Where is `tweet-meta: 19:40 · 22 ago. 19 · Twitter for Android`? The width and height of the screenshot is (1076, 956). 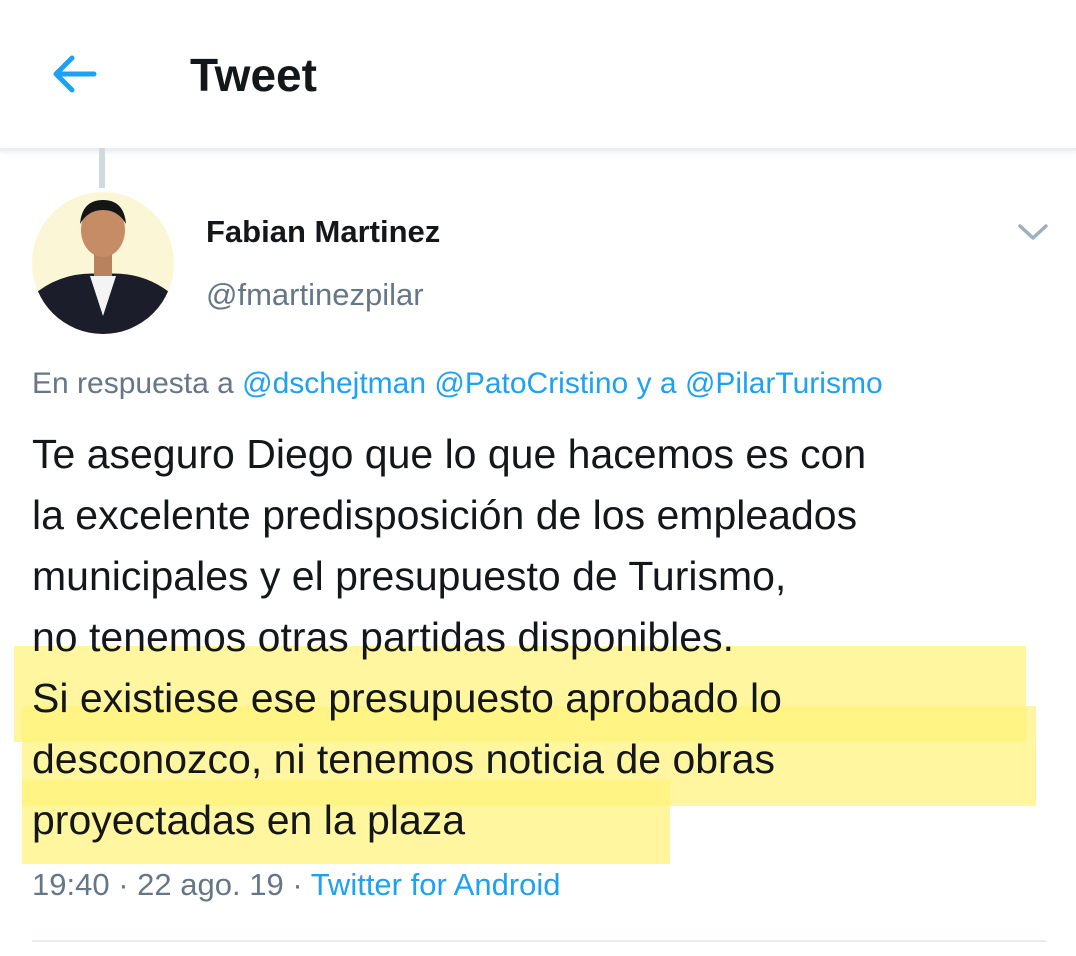
tweet-meta: 19:40 · 22 ago. 19 · Twitter for Android is located at coordinates (296, 885).